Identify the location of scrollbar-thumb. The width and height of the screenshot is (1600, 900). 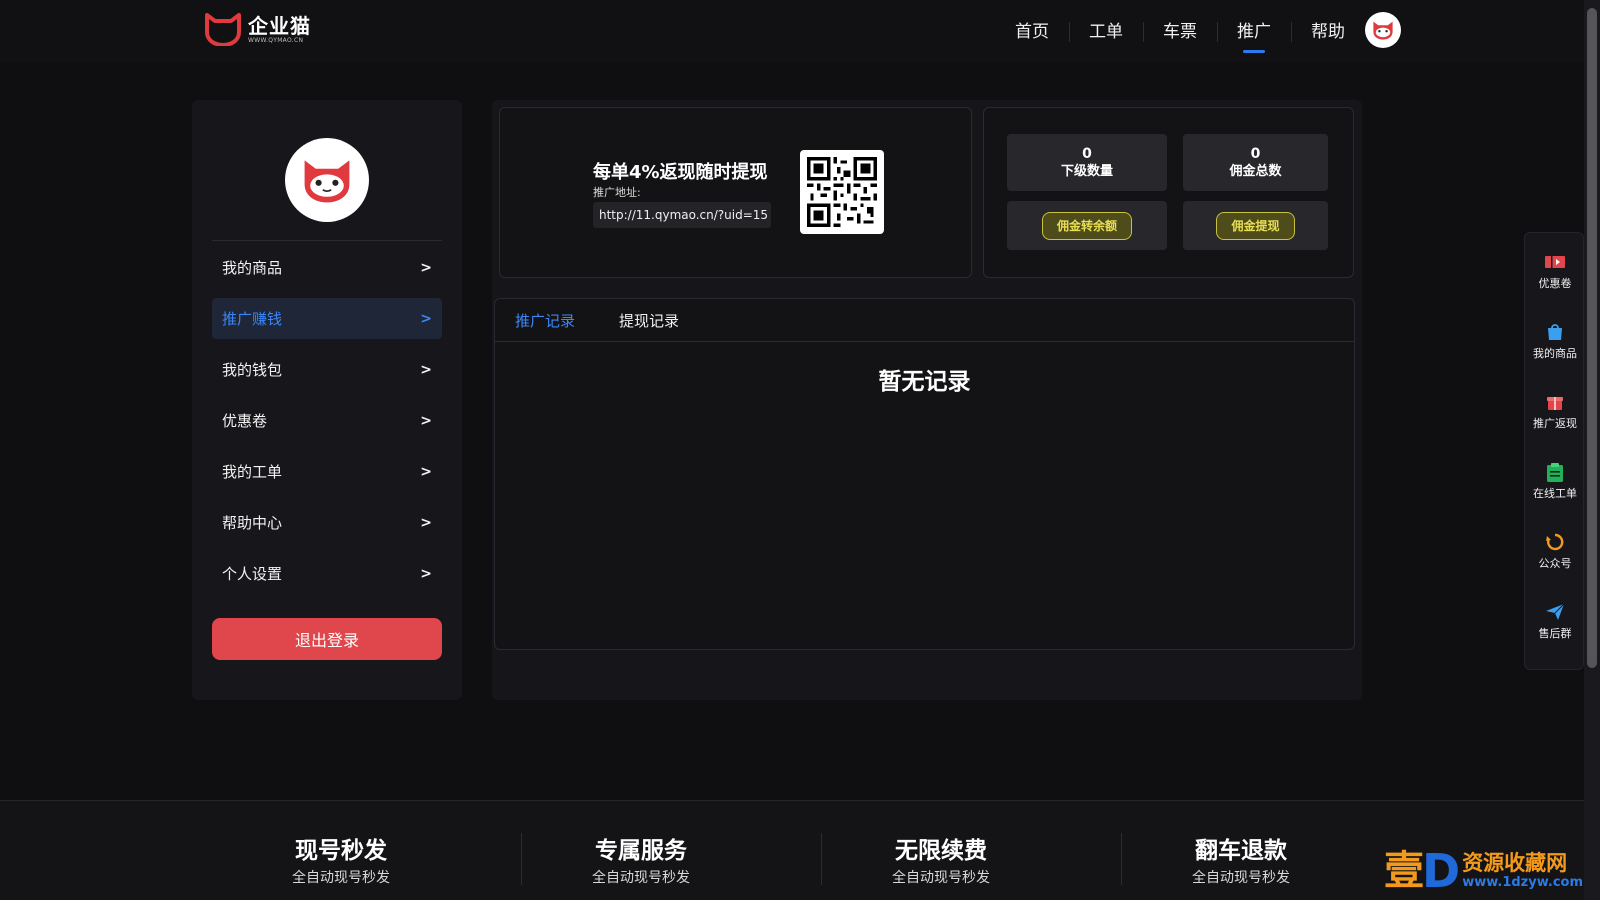
(1592, 338).